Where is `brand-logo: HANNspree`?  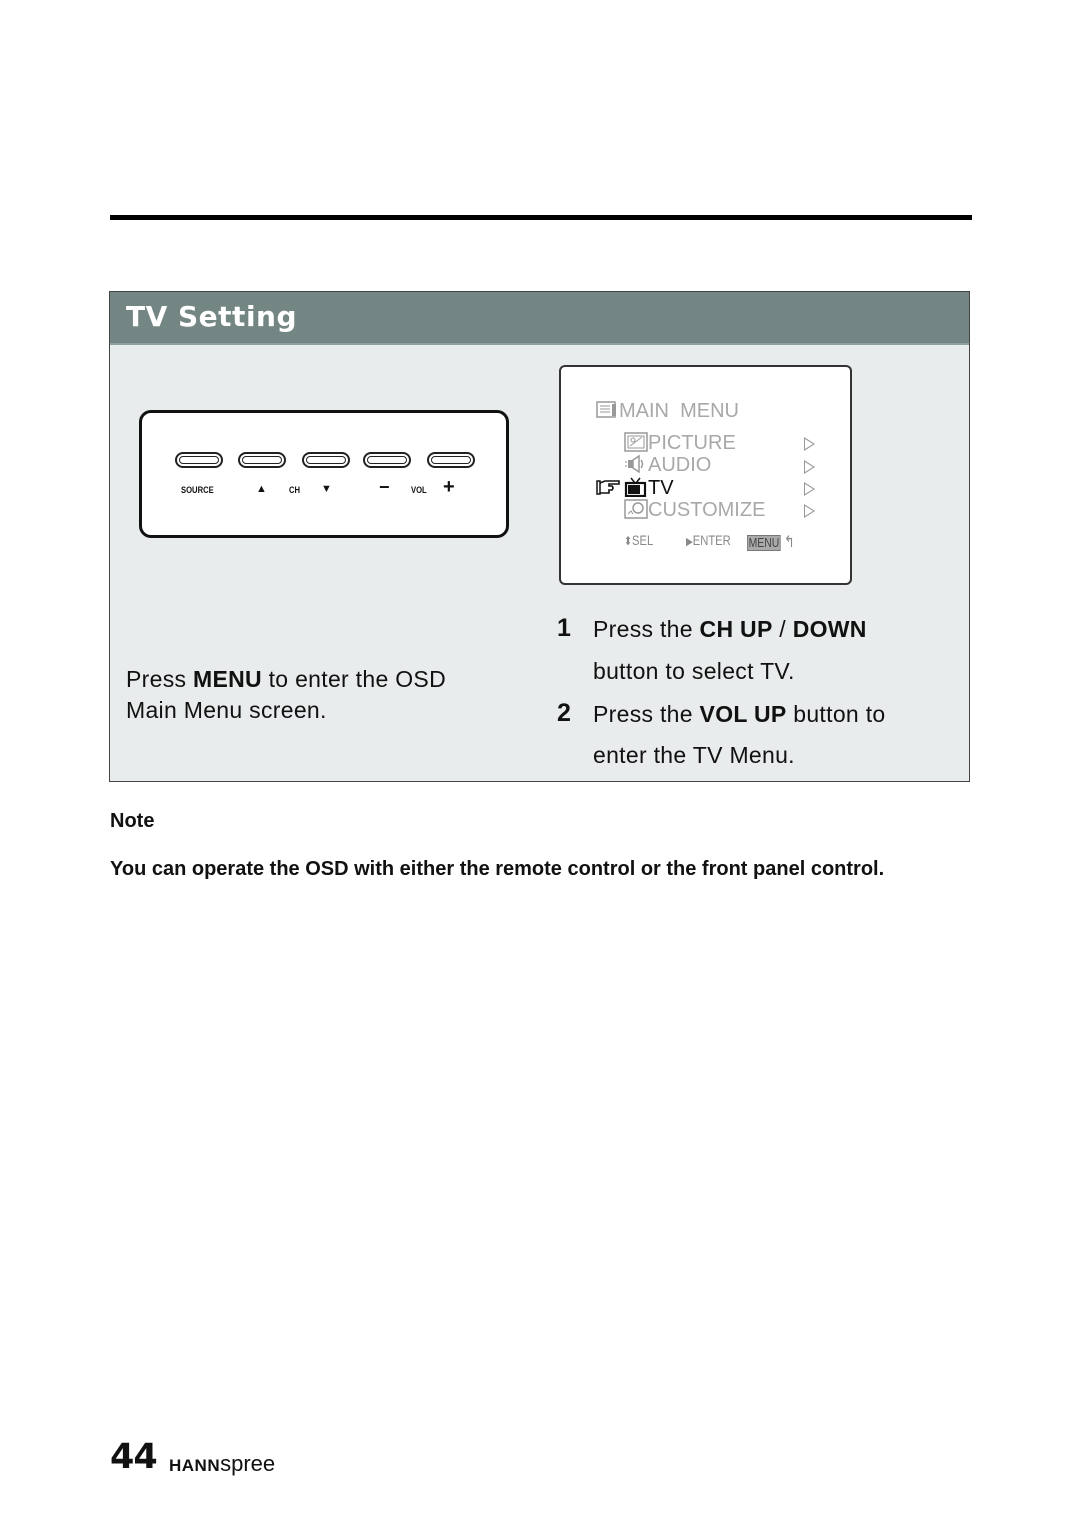 brand-logo: HANNspree is located at coordinates (222, 1464).